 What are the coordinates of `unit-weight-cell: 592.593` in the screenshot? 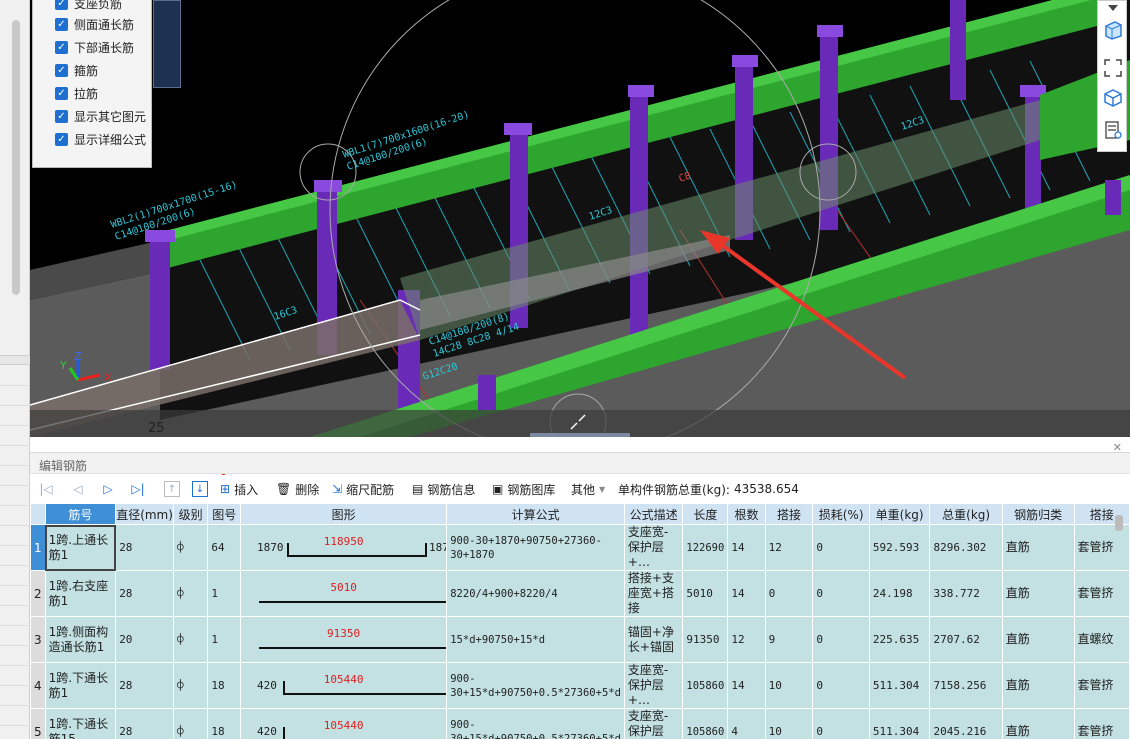 It's located at (899, 547).